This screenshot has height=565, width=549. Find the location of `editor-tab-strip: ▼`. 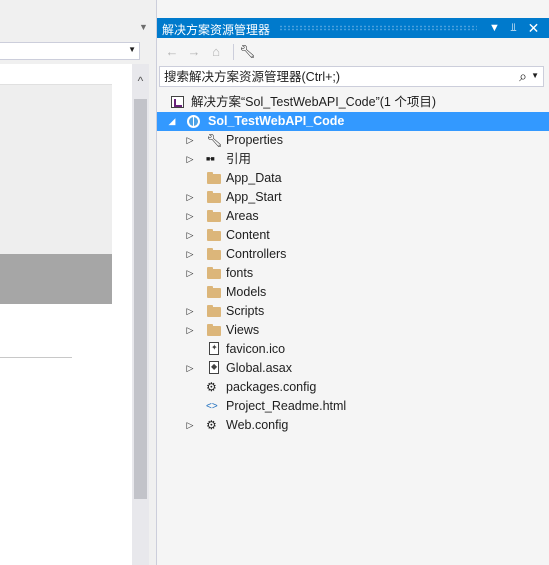

editor-tab-strip: ▼ is located at coordinates (75, 20).